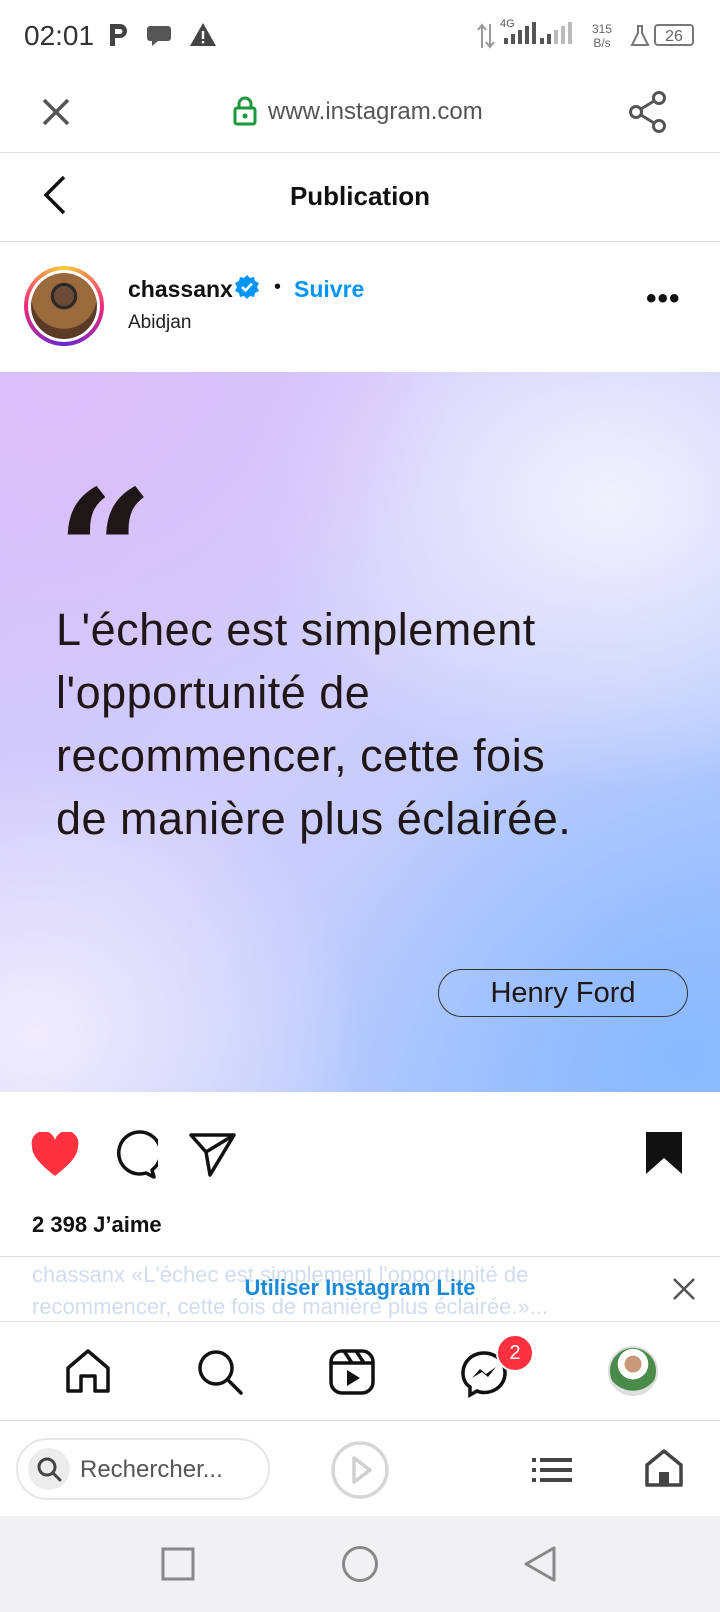 The height and width of the screenshot is (1612, 720). I want to click on play-icon, so click(360, 1470).